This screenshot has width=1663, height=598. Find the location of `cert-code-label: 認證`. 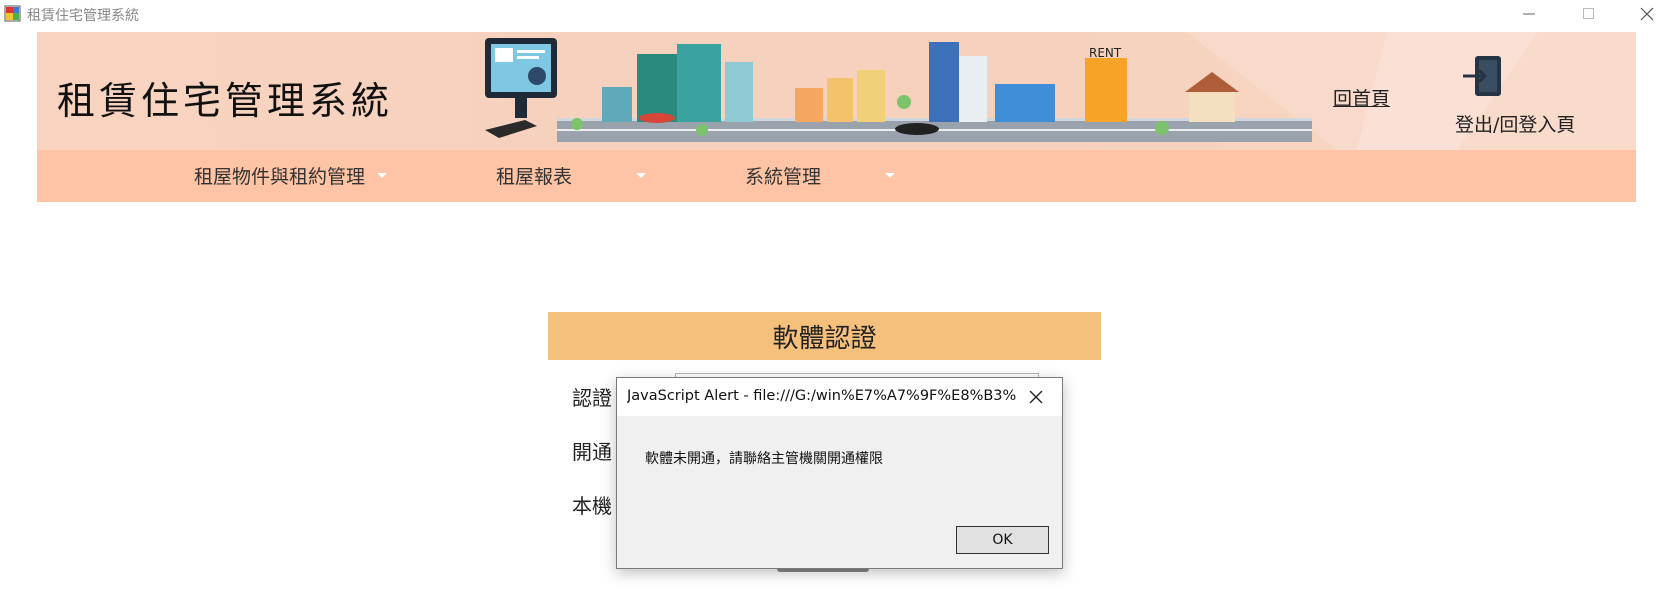

cert-code-label: 認證 is located at coordinates (592, 398).